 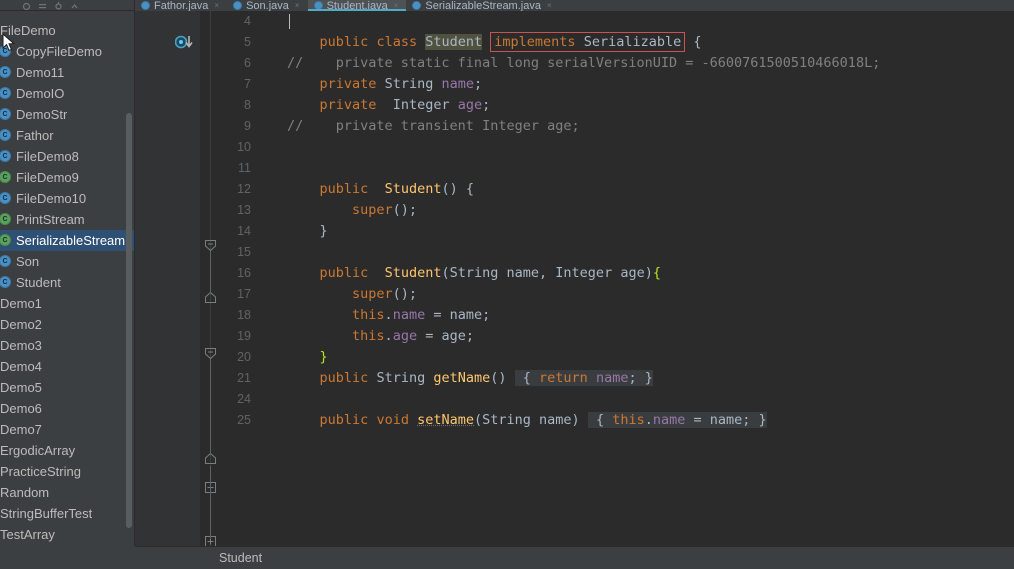 I want to click on tree-item-student: C Student, so click(x=67, y=282).